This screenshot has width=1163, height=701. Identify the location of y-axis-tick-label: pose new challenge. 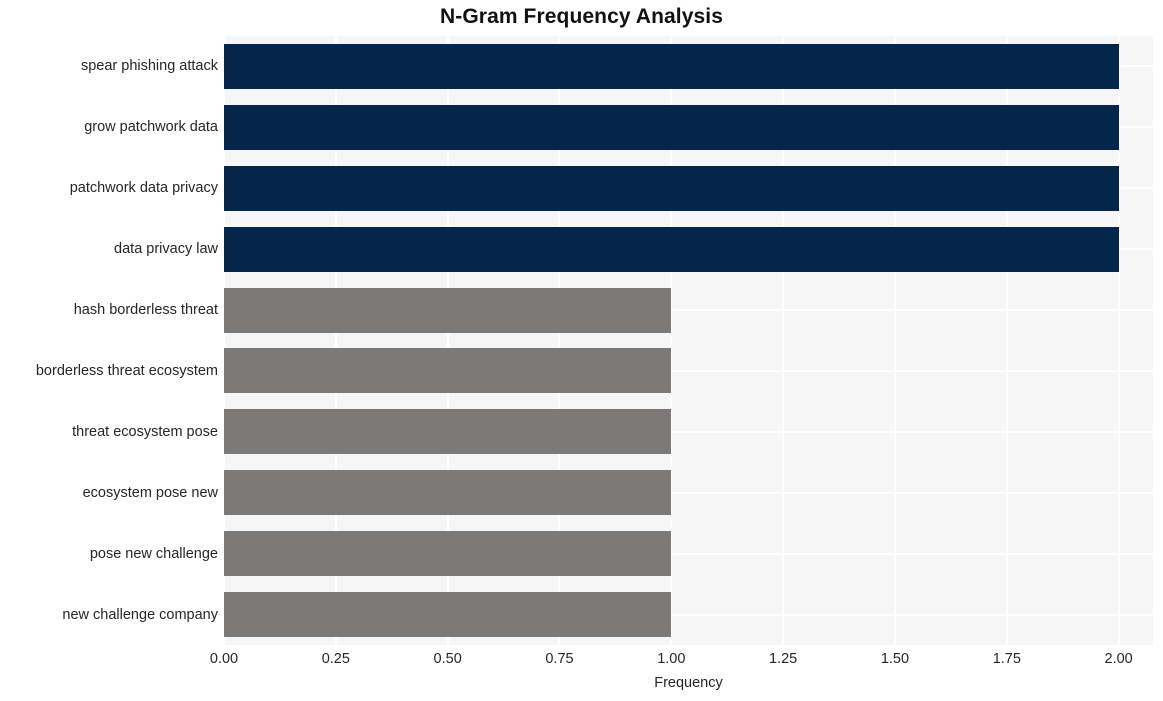
(153, 553).